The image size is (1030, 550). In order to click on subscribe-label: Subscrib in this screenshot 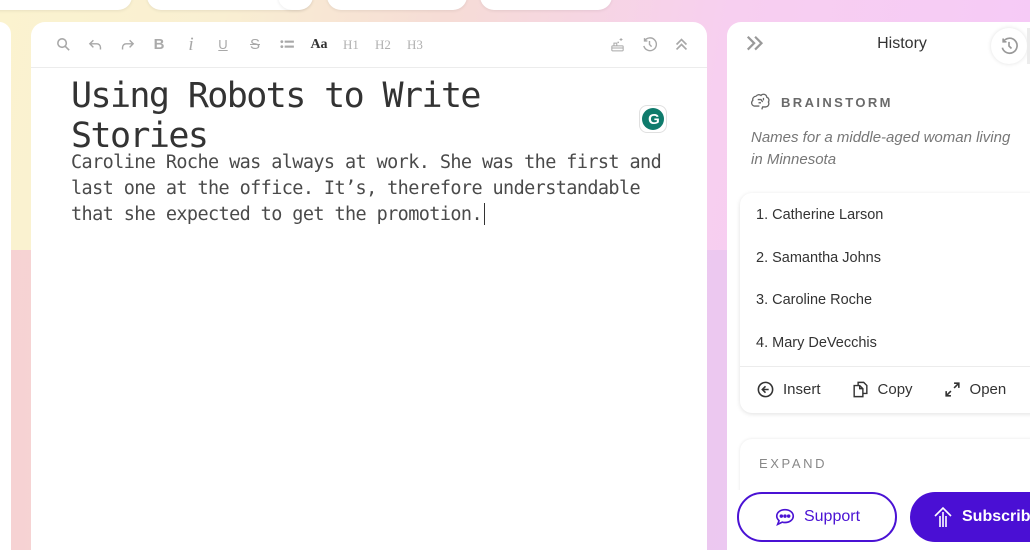, I will do `click(996, 516)`.